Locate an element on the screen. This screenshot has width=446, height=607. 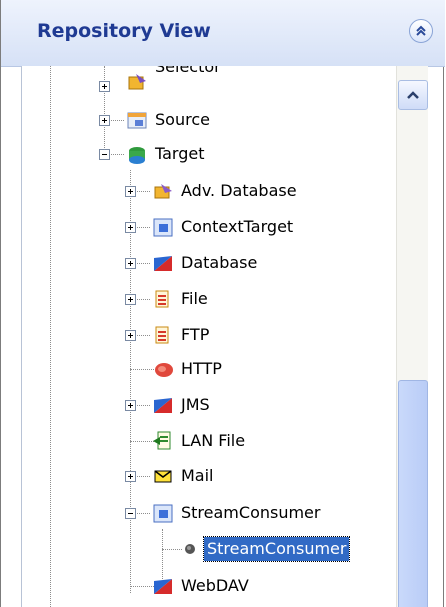
collapse-button is located at coordinates (421, 31).